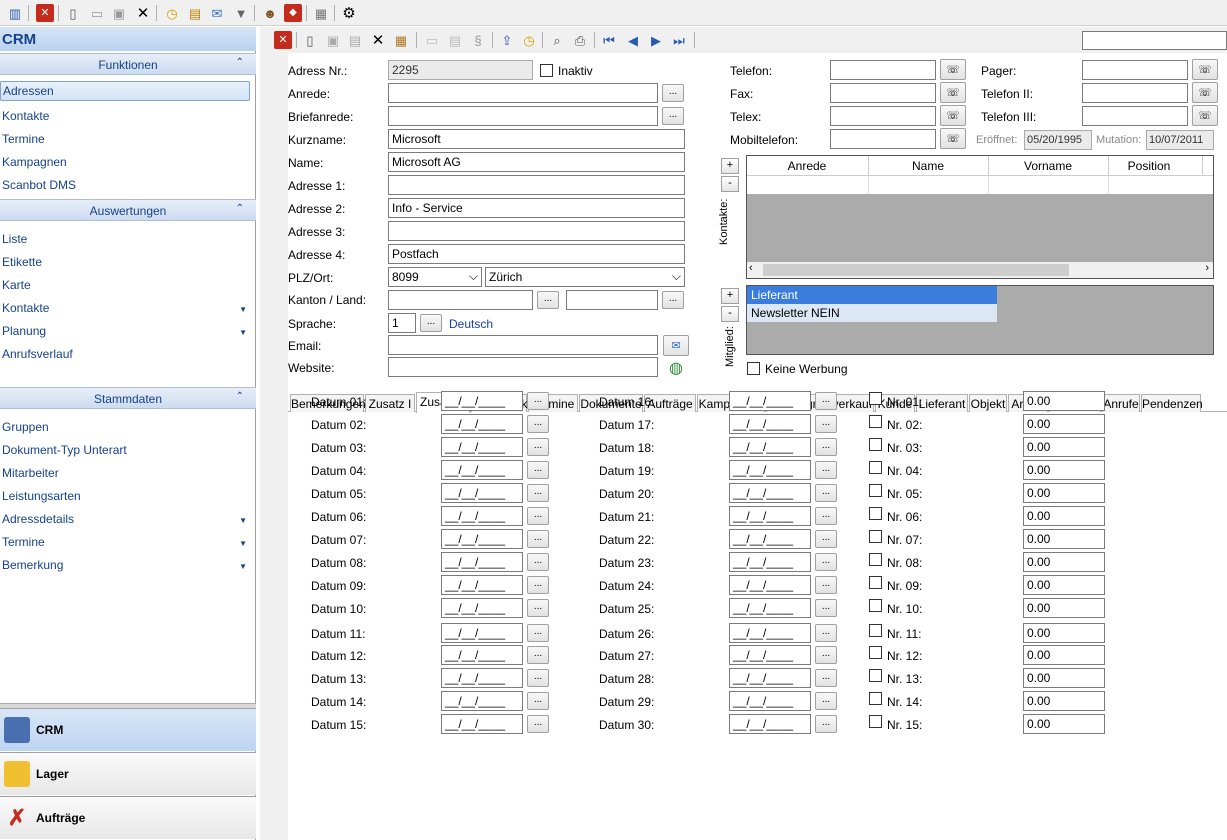 The image size is (1227, 840). I want to click on sidebar-item-kontakte: Kontakte, so click(25, 116).